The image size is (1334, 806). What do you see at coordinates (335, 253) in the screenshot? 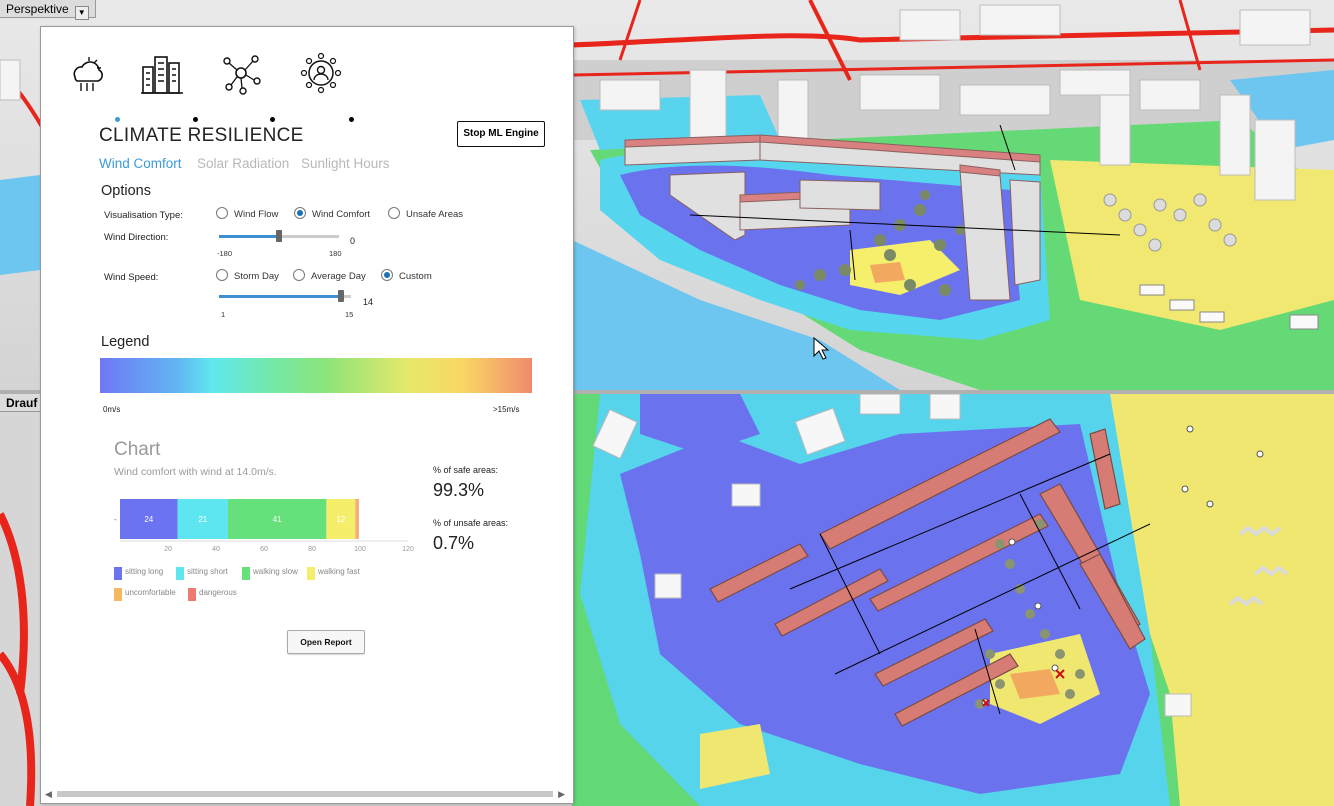
I see `wind-direction-max: 180` at bounding box center [335, 253].